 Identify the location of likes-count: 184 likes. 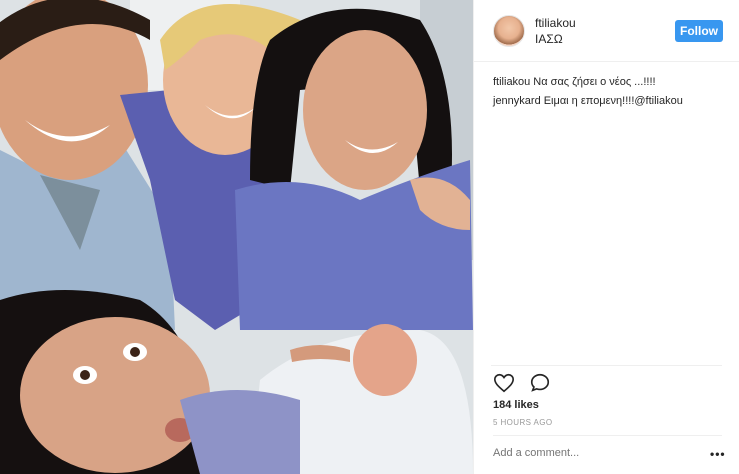
(516, 405).